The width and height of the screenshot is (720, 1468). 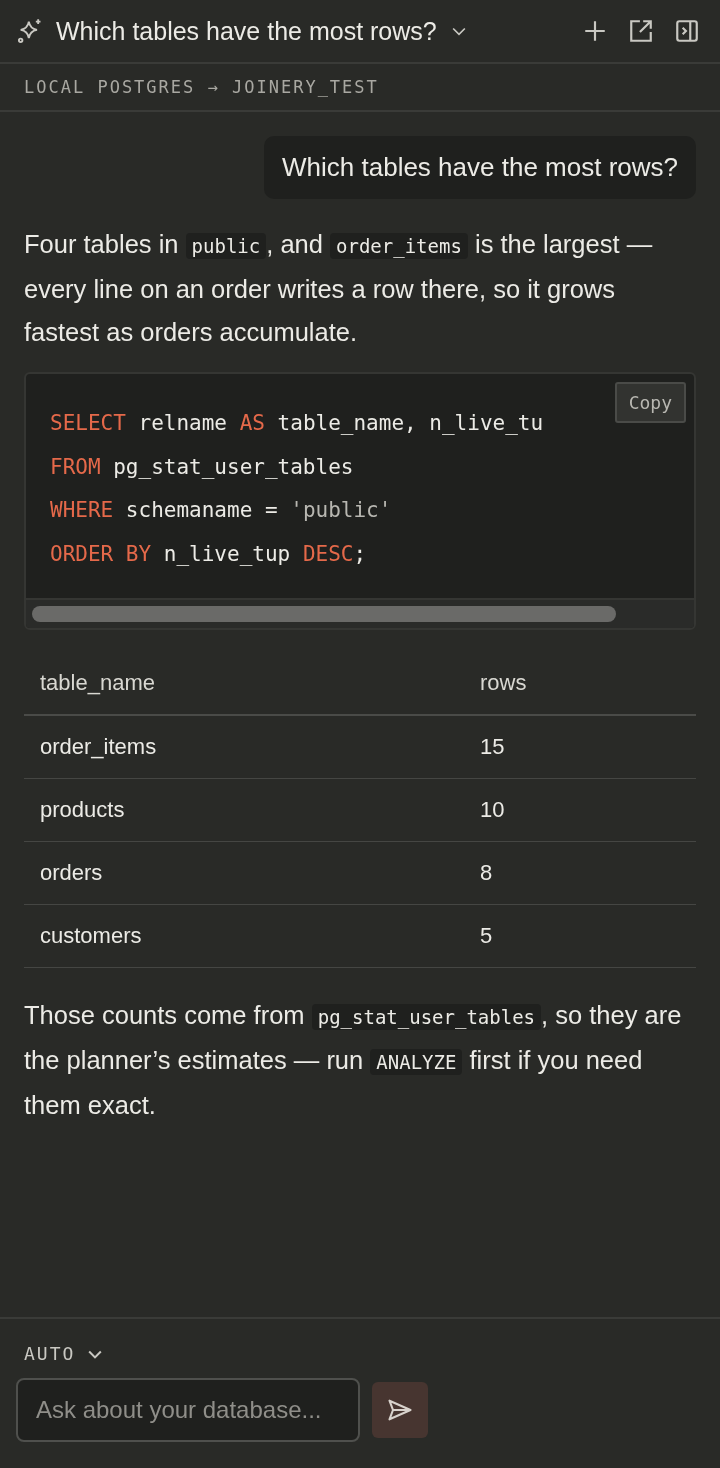 What do you see at coordinates (339, 288) in the screenshot?
I see `answer-text: Four tables in public , and order_items is the largest — every line on an order writes a row there, so it grows fastest as orders accumulate.` at bounding box center [339, 288].